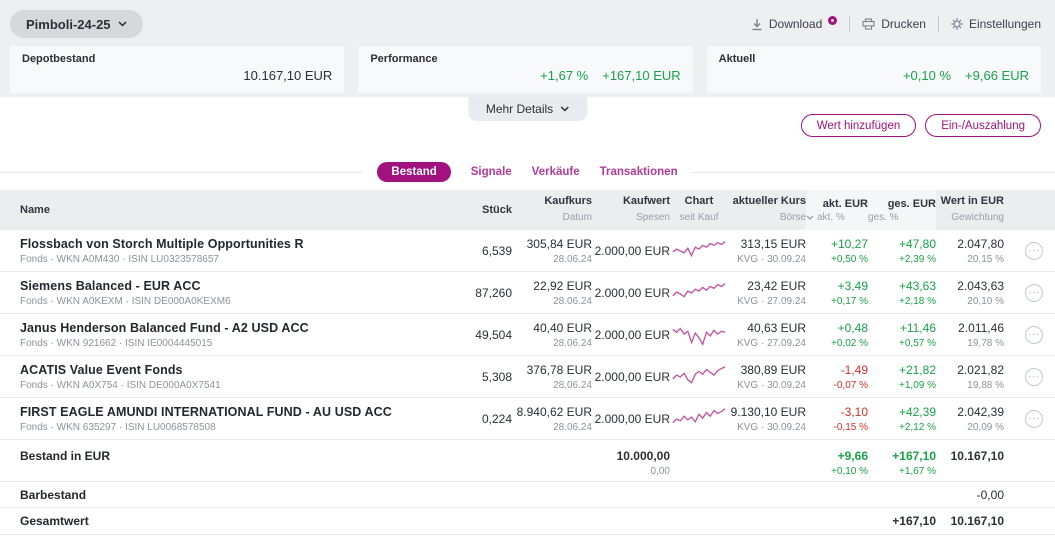  I want to click on footer-barbestand-label: Barbestand, so click(53, 494).